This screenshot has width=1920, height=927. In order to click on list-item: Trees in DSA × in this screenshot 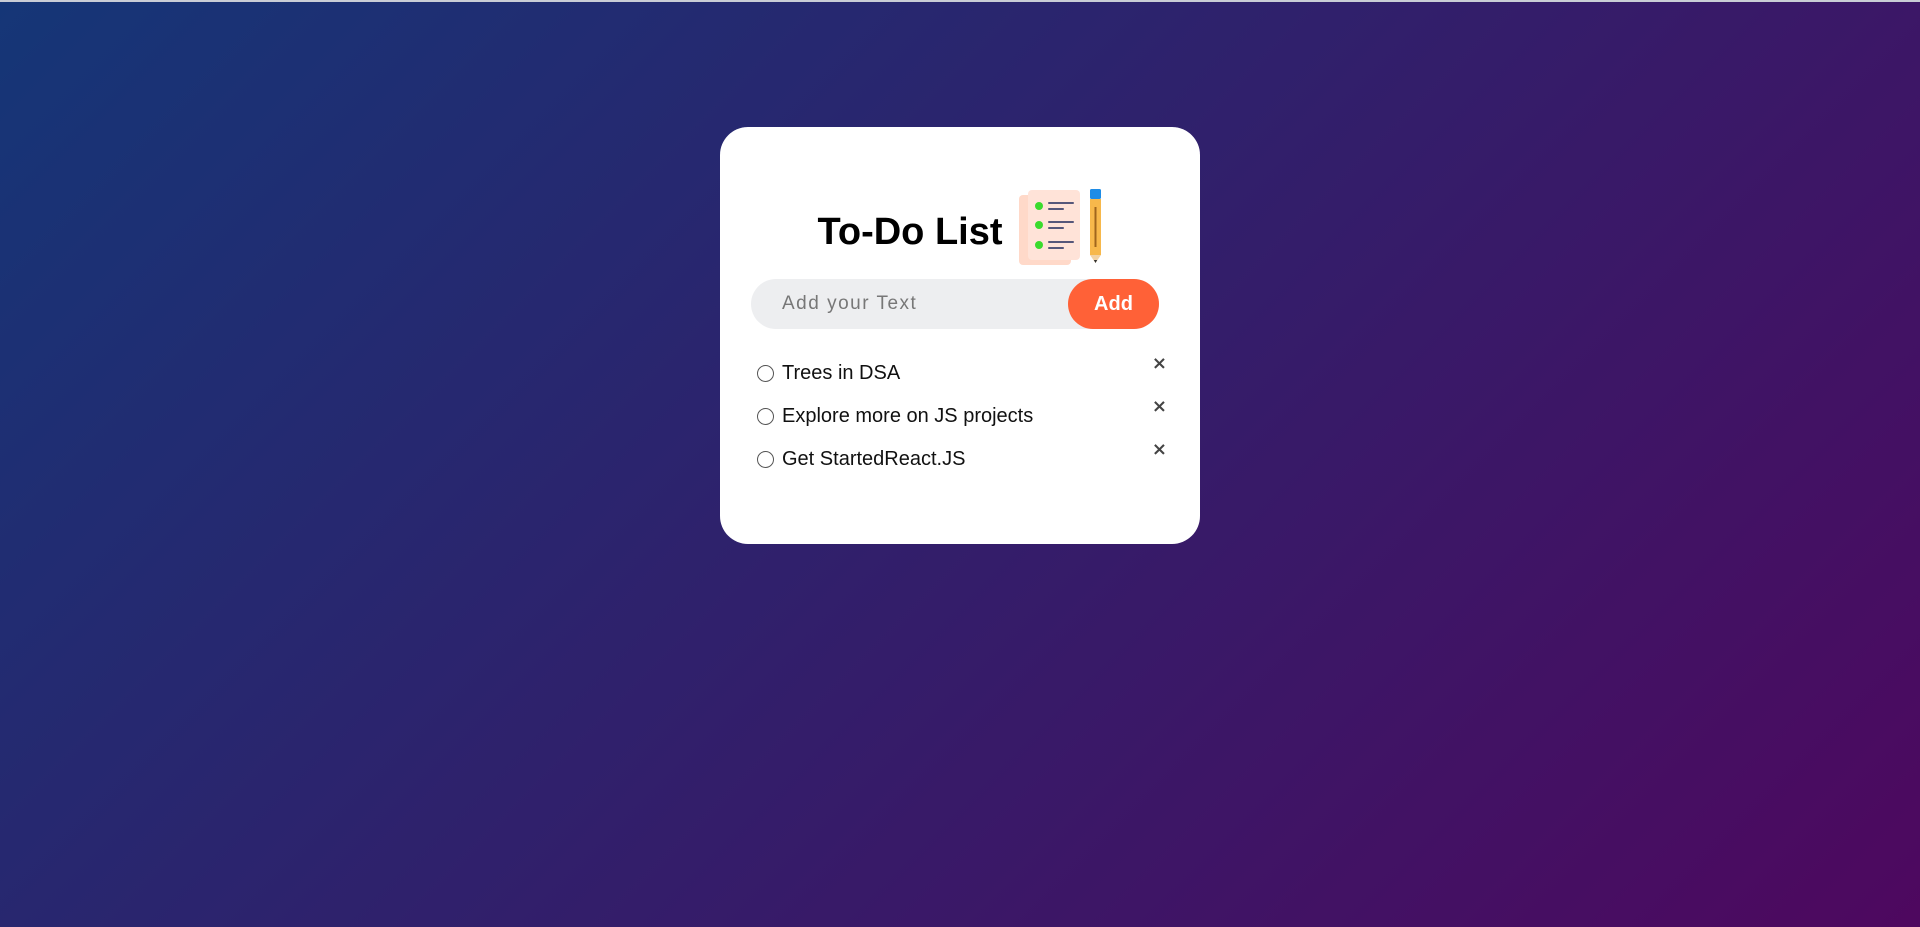, I will do `click(967, 368)`.